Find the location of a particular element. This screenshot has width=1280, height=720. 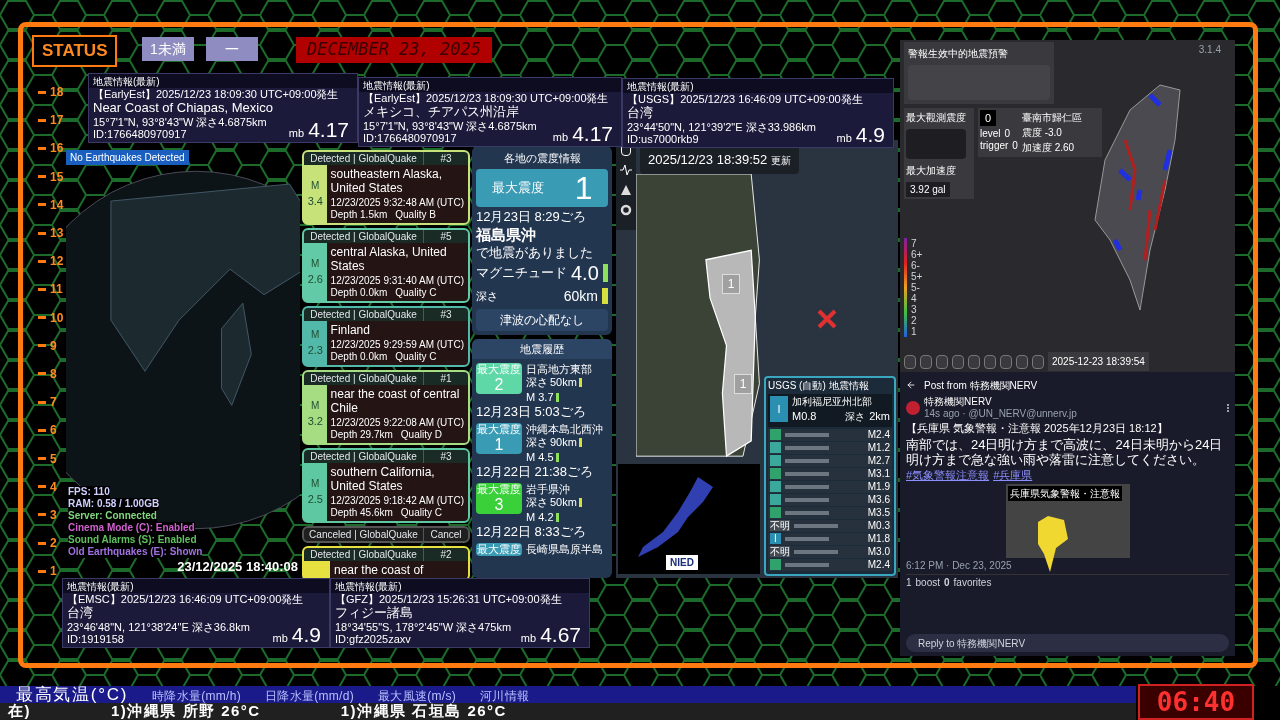

ruler-number: 18 is located at coordinates (57, 93).